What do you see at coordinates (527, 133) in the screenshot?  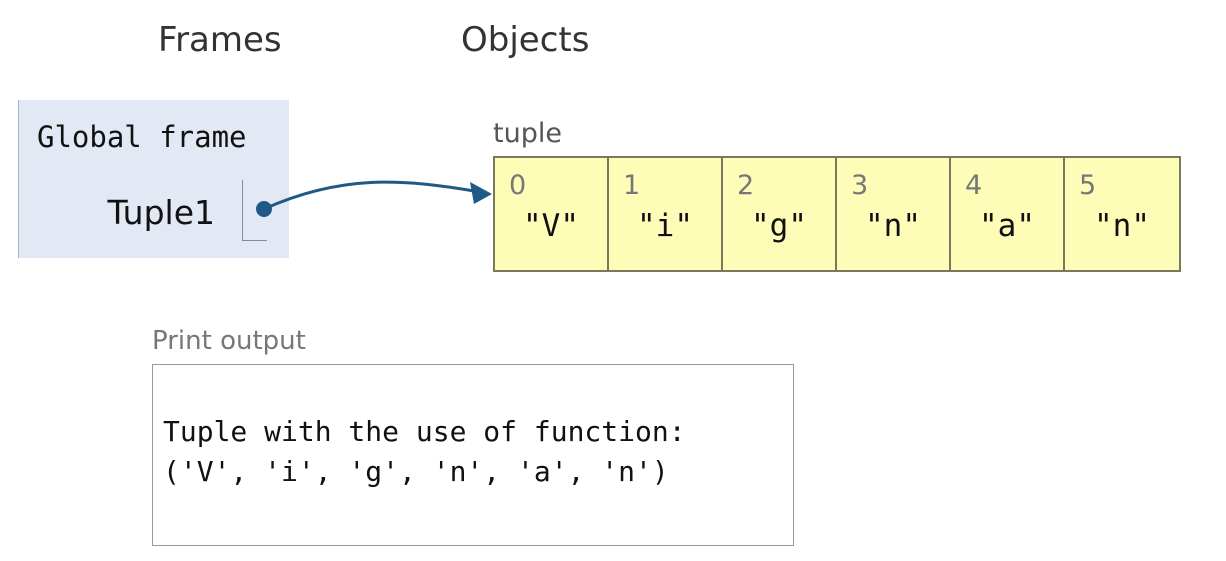 I see `object-type-label: tuple` at bounding box center [527, 133].